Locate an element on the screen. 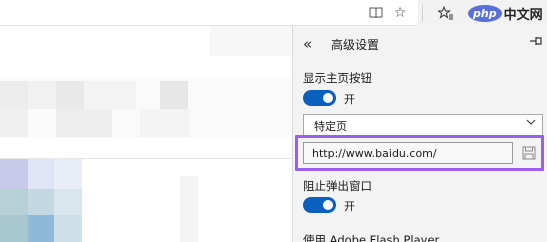 This screenshot has height=242, width=547. home-page-select: 特定页 is located at coordinates (423, 125).